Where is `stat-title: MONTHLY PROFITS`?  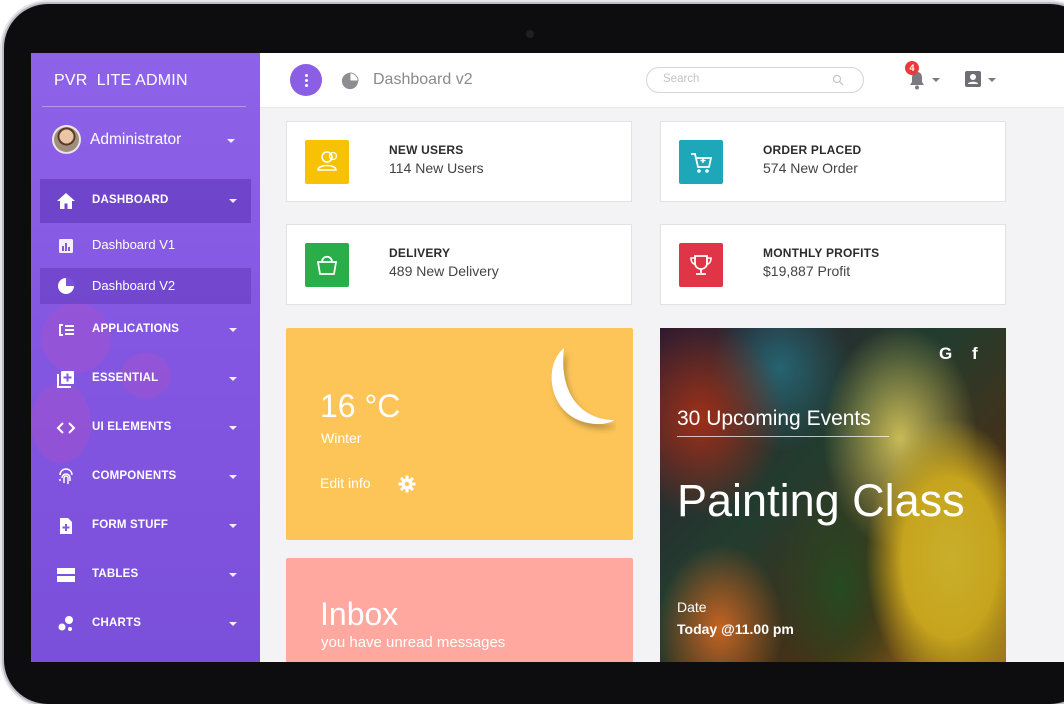
stat-title: MONTHLY PROFITS is located at coordinates (821, 253).